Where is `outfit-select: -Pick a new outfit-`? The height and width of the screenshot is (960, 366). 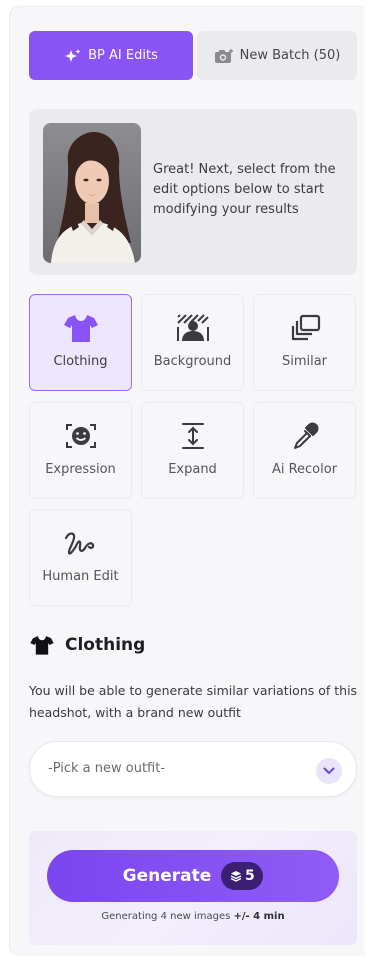 outfit-select: -Pick a new outfit- is located at coordinates (193, 769).